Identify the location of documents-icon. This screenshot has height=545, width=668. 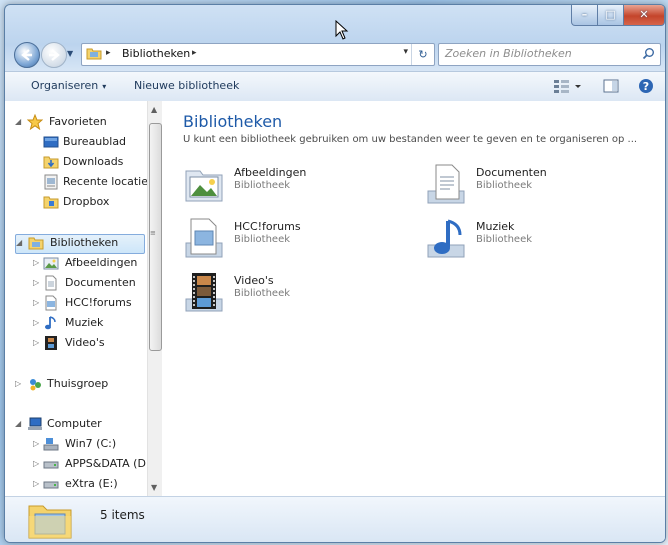
(51, 283).